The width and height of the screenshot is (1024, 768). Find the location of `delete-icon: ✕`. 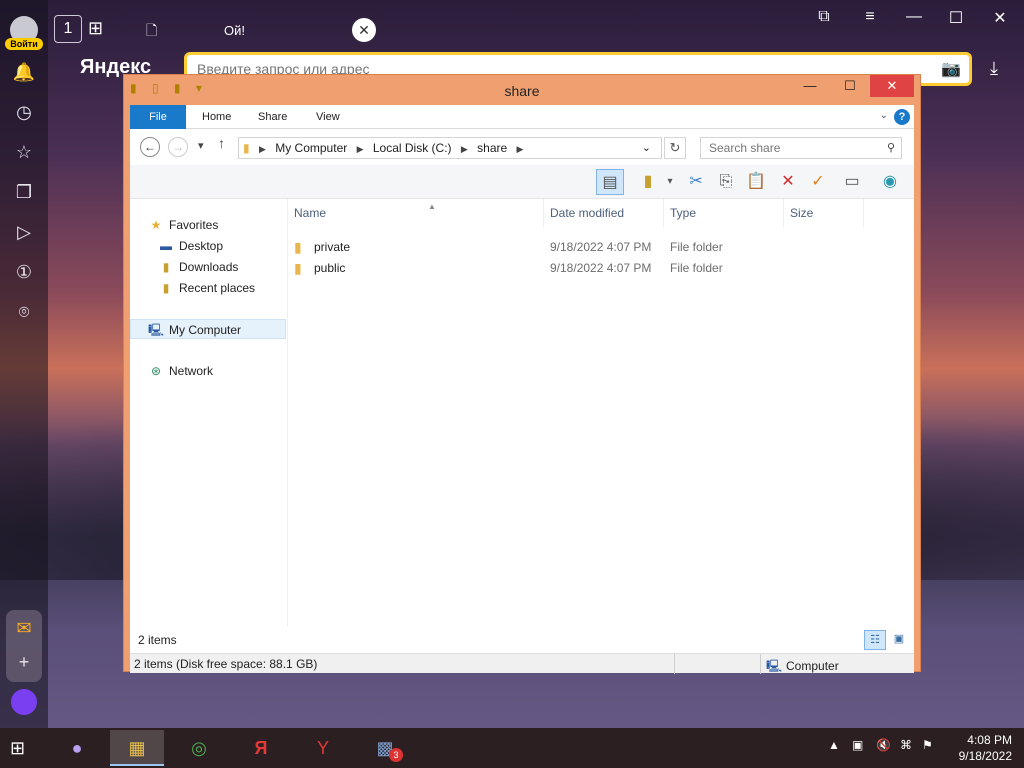

delete-icon: ✕ is located at coordinates (788, 182).